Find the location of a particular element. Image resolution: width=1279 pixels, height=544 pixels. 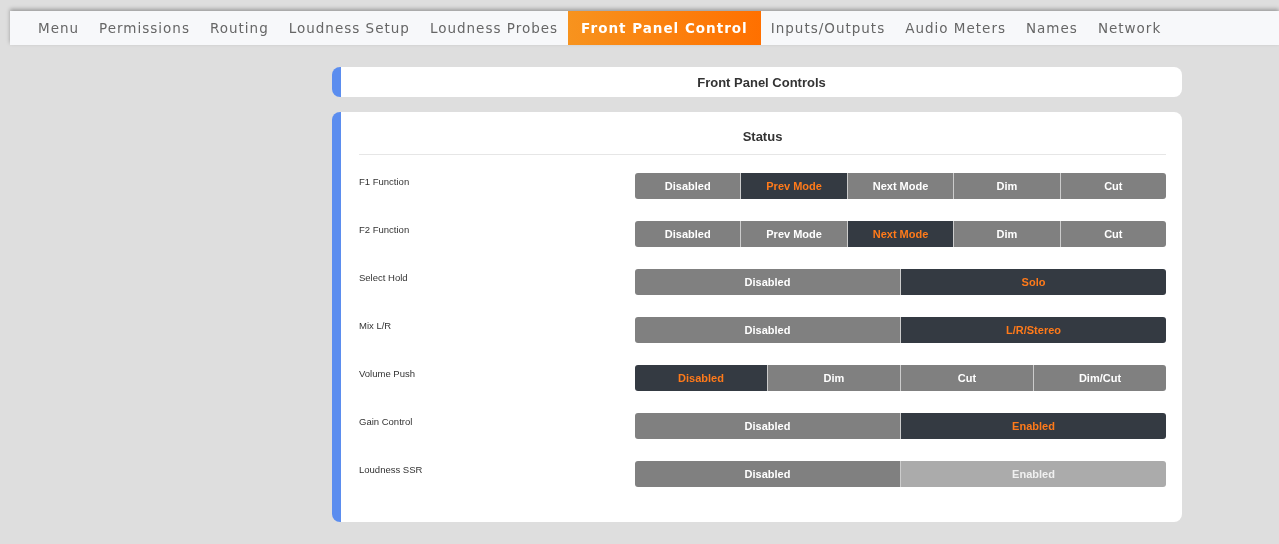

option-button: Dim/Cut is located at coordinates (1100, 378).